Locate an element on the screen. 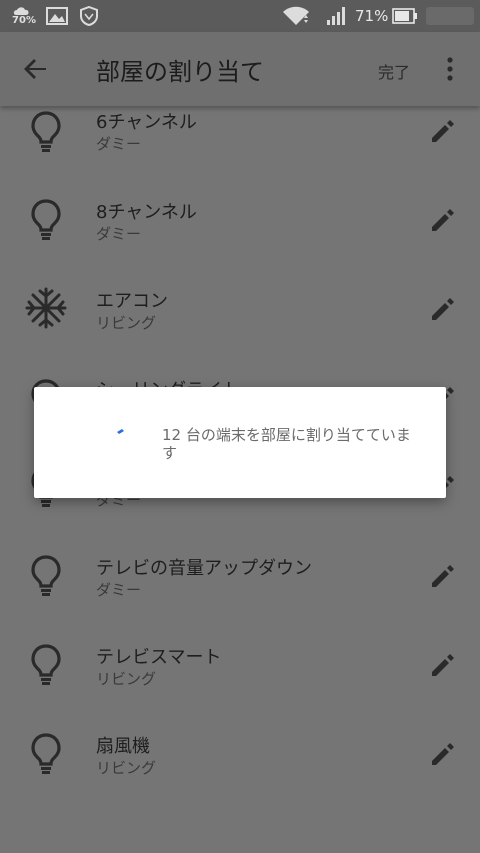 This screenshot has height=853, width=480. more-options-icon is located at coordinates (450, 69).